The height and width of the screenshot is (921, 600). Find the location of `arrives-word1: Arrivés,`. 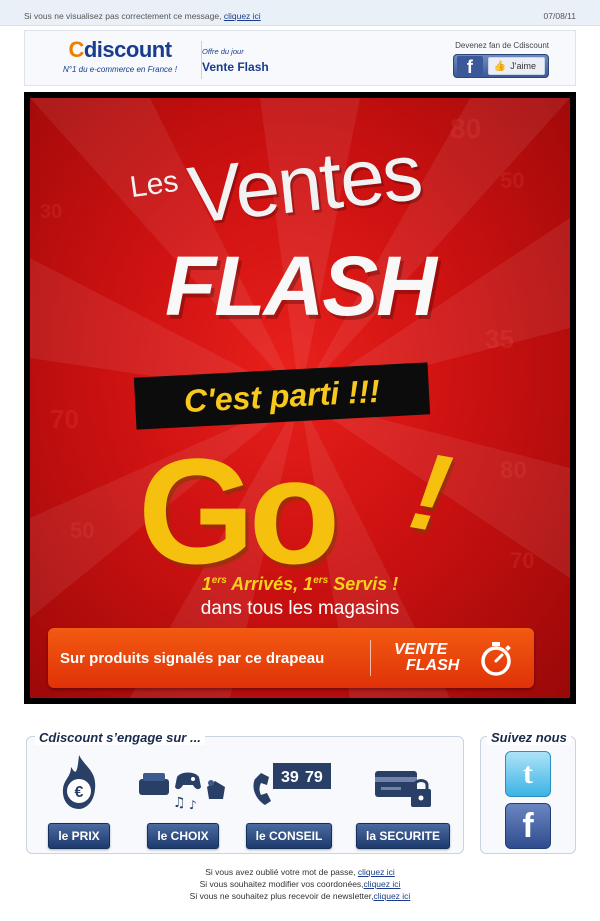

arrives-word1: Arrivés, is located at coordinates (265, 584).